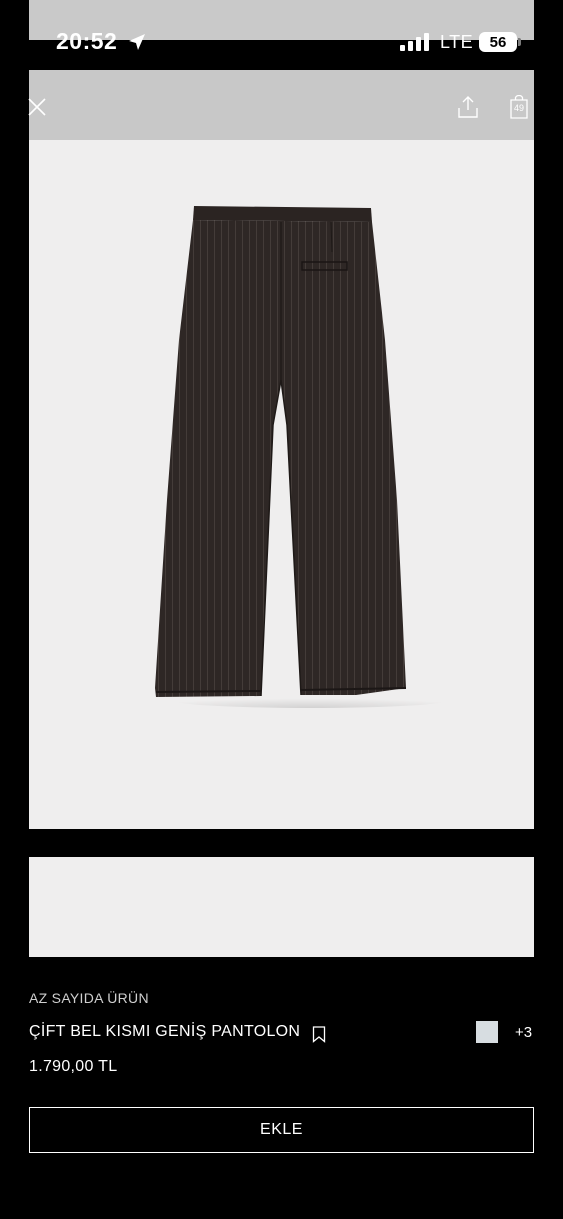 The image size is (563, 1219). I want to click on stock-note: AZ SAYIDA ÜRÜN, so click(89, 998).